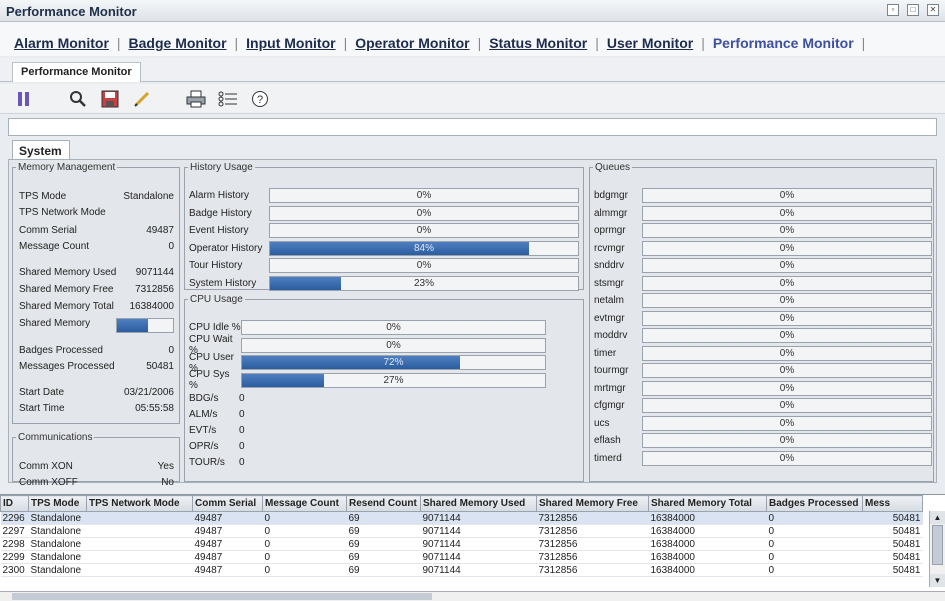 The image size is (945, 601). Describe the element at coordinates (132, 325) in the screenshot. I see `shm-bar-fill` at that location.